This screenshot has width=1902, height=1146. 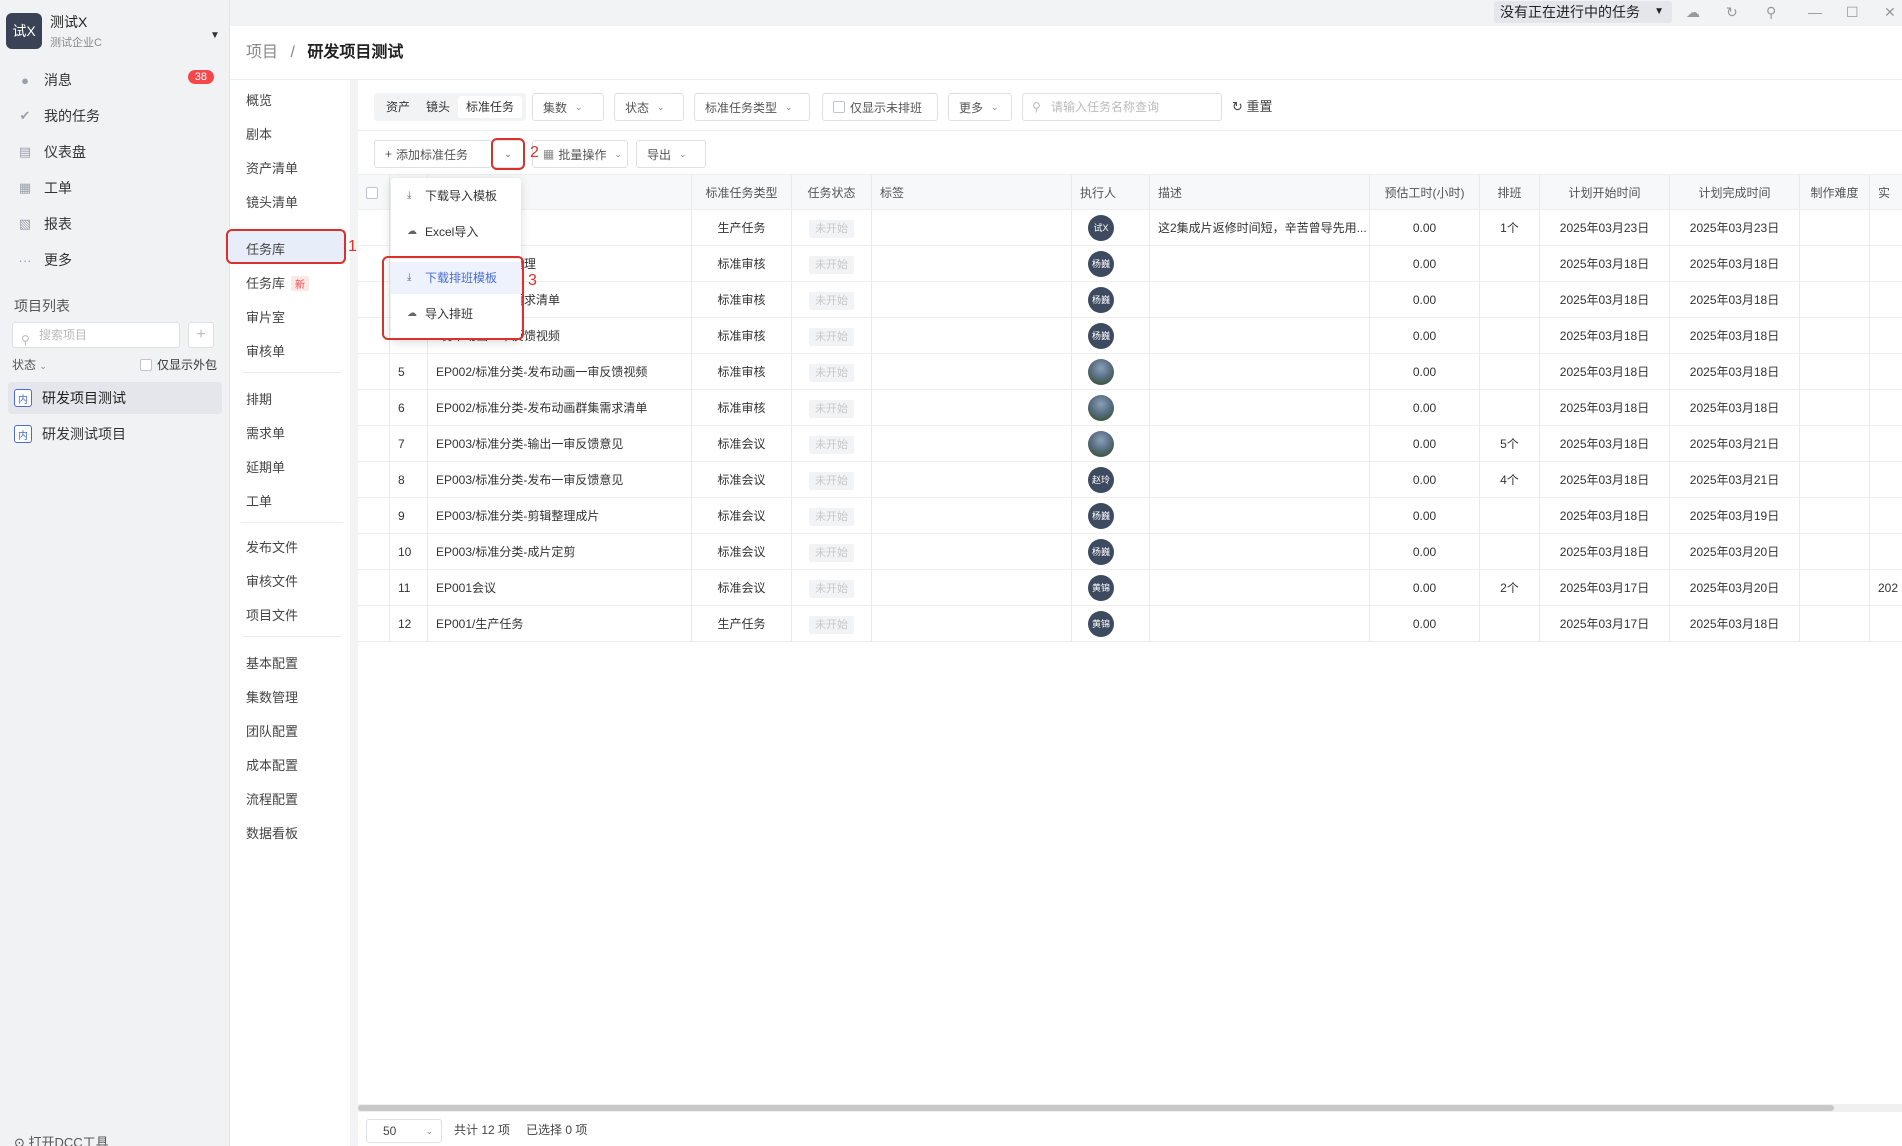 I want to click on tab-standard-tasks: 标准任务, so click(x=490, y=107).